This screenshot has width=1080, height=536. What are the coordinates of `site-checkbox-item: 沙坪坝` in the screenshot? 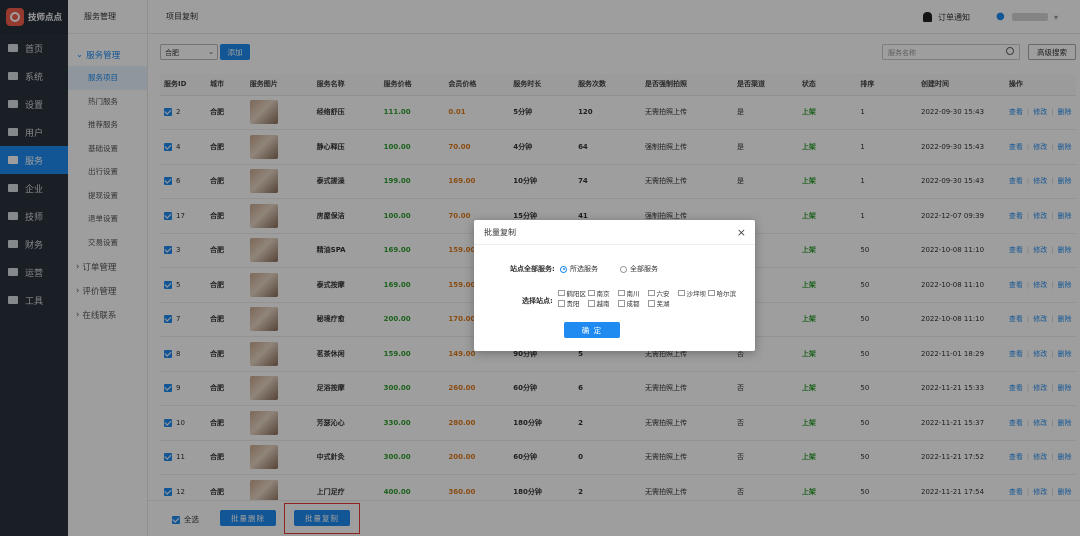 It's located at (693, 293).